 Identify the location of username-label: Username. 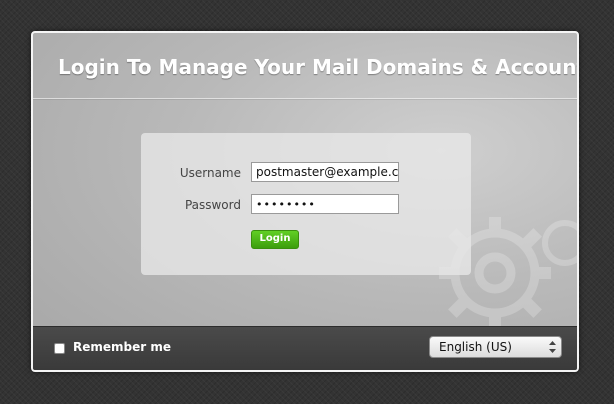
(210, 173).